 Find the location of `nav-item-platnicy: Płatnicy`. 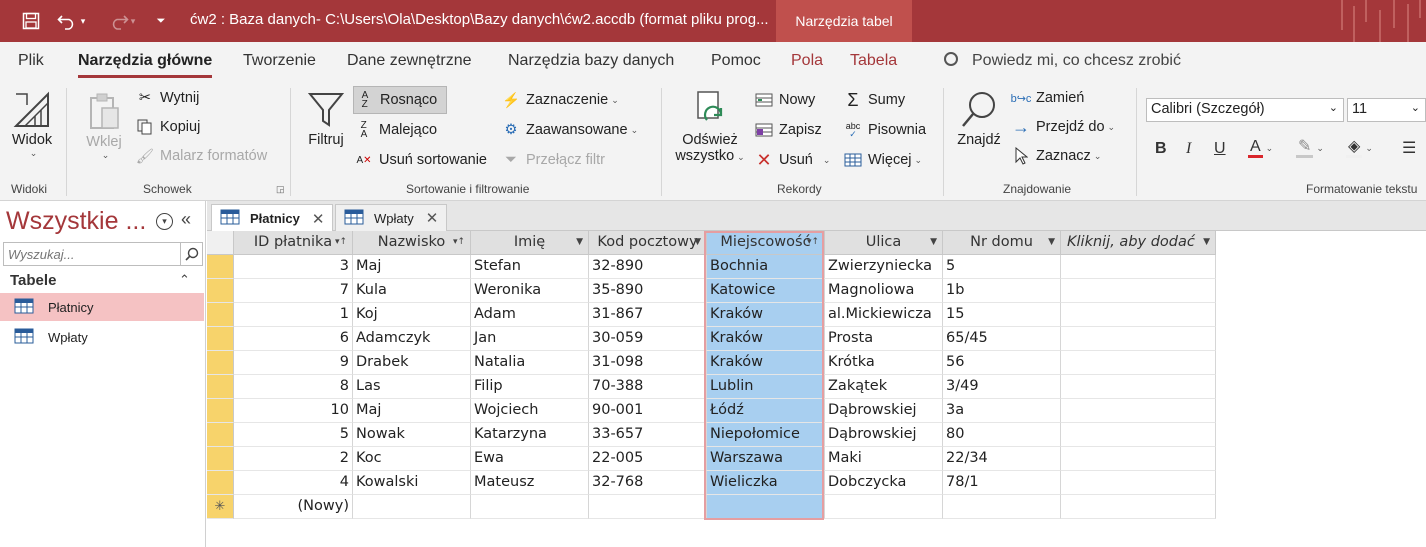

nav-item-platnicy: Płatnicy is located at coordinates (102, 307).